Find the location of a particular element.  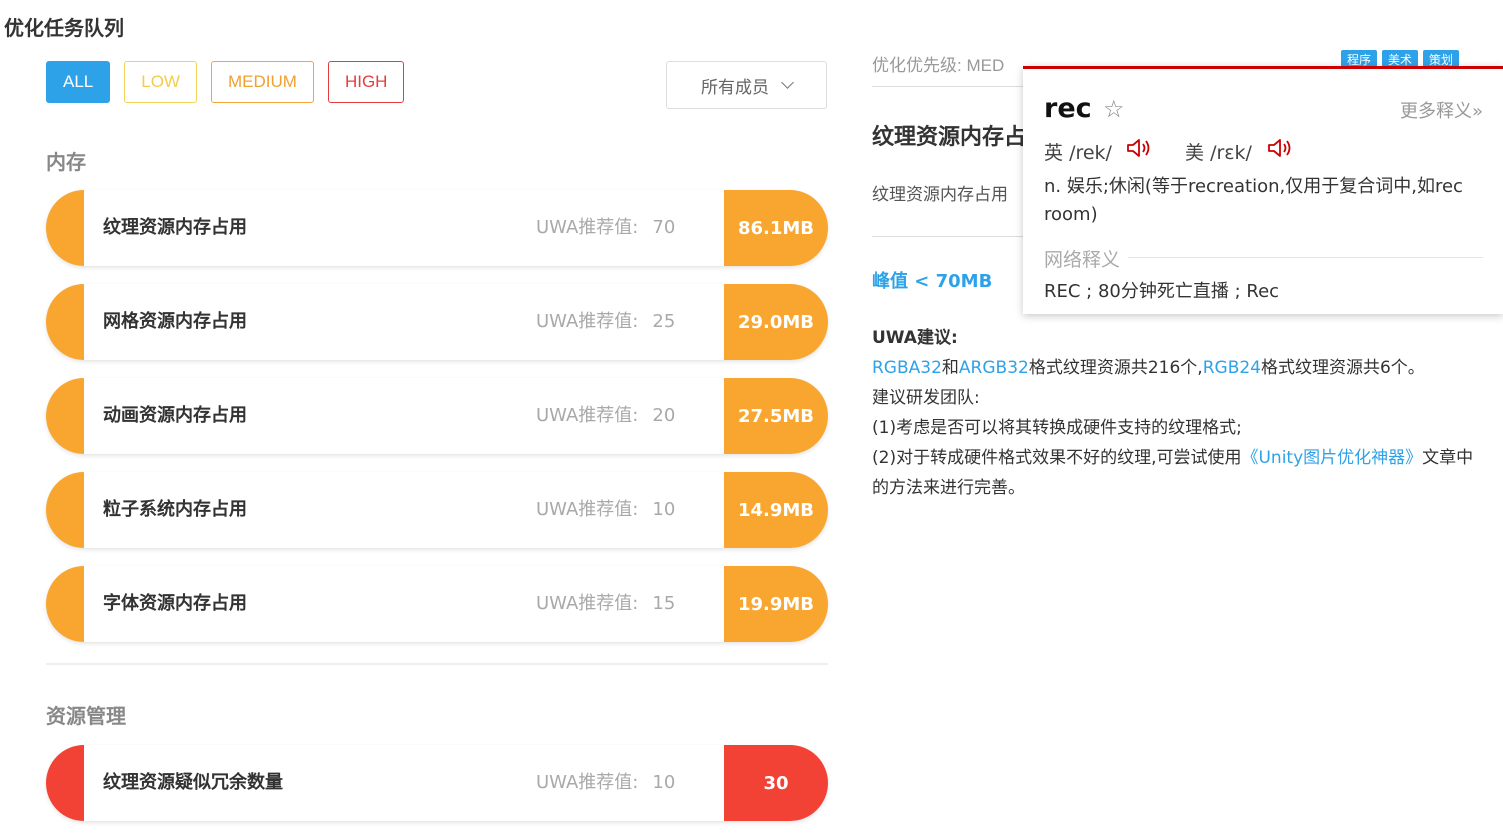

current-value-badge: 27.5MB is located at coordinates (776, 416).